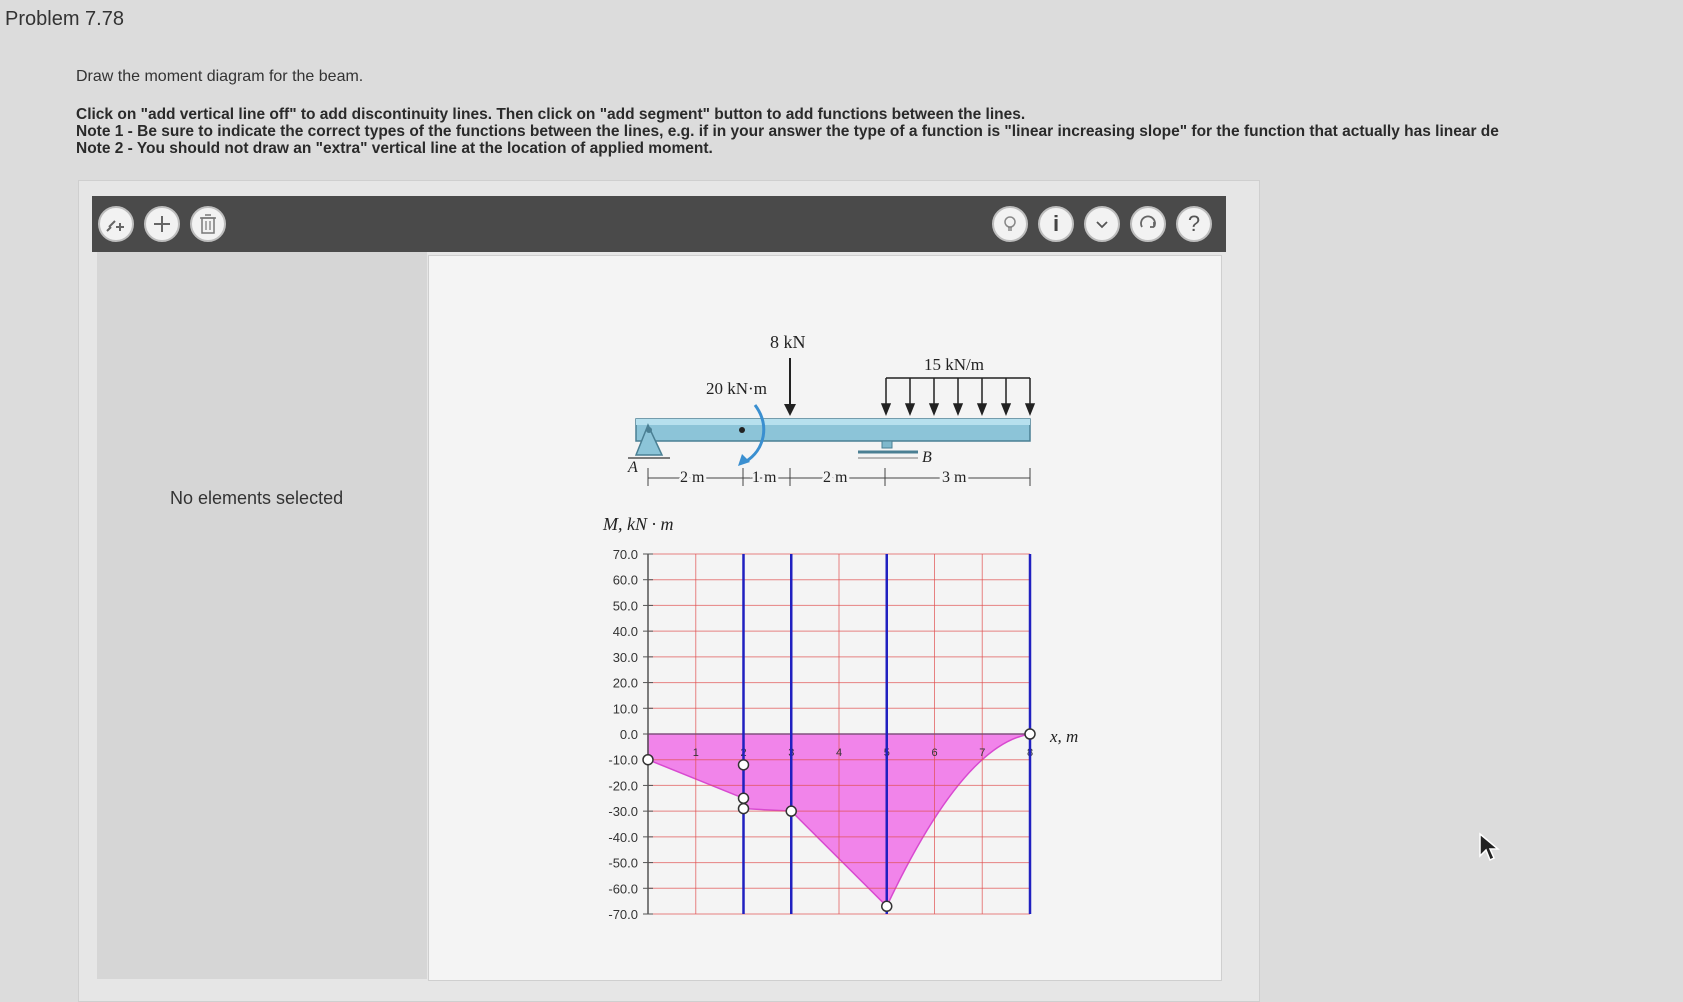 The height and width of the screenshot is (1002, 1683). What do you see at coordinates (623, 863) in the screenshot?
I see `y-tick-label: -50.0` at bounding box center [623, 863].